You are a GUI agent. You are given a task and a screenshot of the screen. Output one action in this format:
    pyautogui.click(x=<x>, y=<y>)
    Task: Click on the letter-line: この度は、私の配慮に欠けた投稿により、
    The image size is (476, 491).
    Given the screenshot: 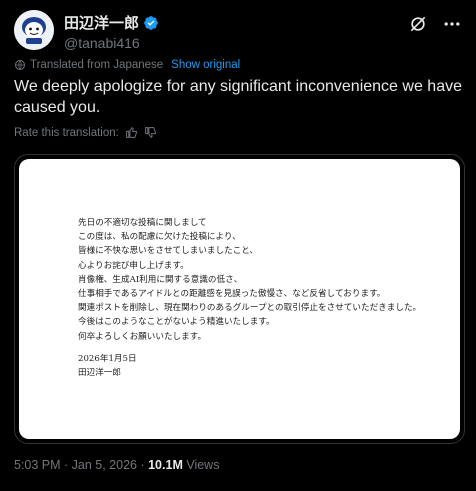 What is the action you would take?
    pyautogui.click(x=159, y=237)
    